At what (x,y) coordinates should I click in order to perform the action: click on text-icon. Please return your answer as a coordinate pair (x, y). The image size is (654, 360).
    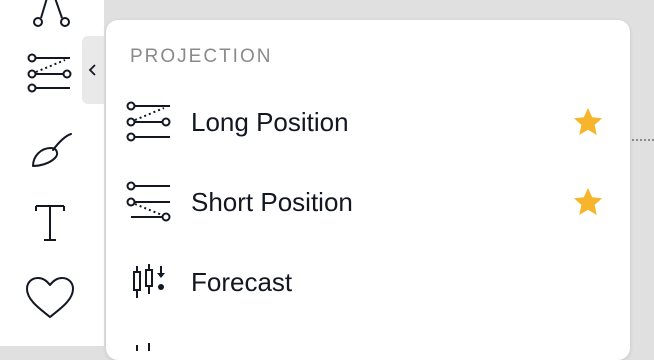
    Looking at the image, I should click on (50, 223).